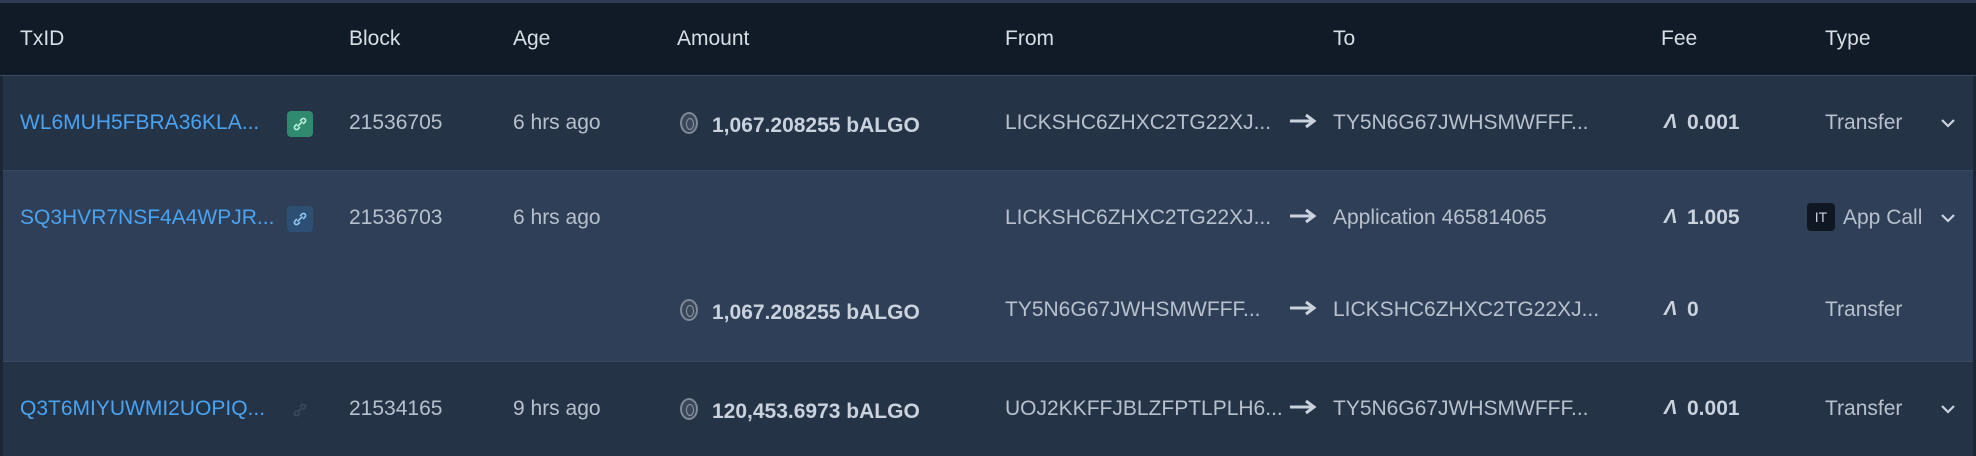  What do you see at coordinates (1821, 217) in the screenshot?
I see `inner-tx-badge: IT` at bounding box center [1821, 217].